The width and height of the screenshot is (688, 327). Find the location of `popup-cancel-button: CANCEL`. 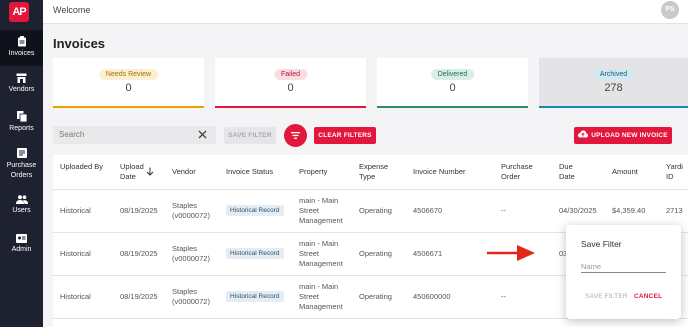

popup-cancel-button: CANCEL is located at coordinates (648, 296).